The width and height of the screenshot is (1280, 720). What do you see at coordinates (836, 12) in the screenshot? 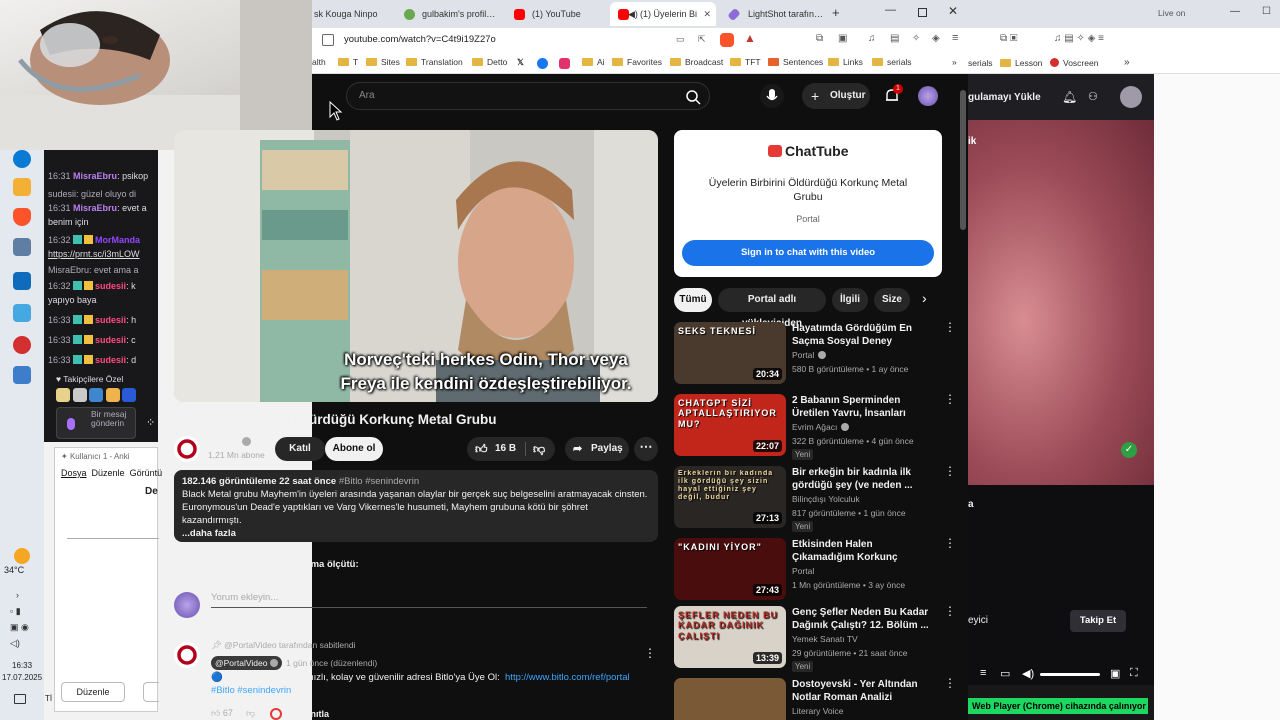
I see `new-tab-icon: +` at bounding box center [836, 12].